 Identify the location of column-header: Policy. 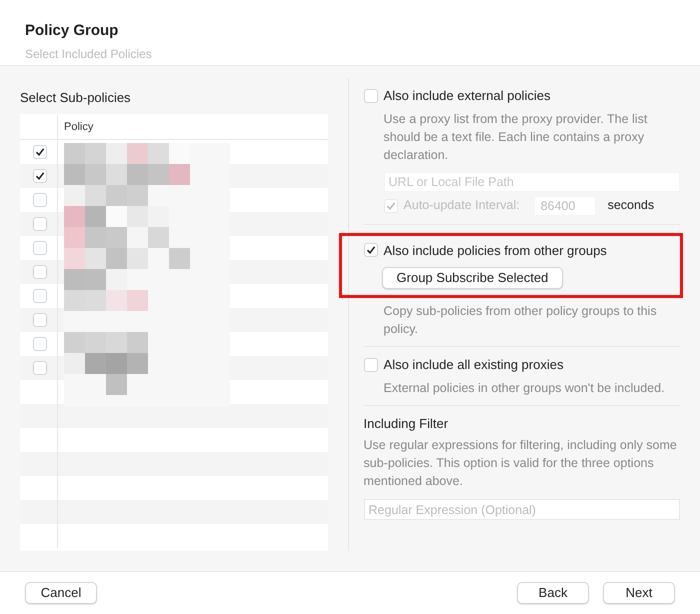
(192, 126).